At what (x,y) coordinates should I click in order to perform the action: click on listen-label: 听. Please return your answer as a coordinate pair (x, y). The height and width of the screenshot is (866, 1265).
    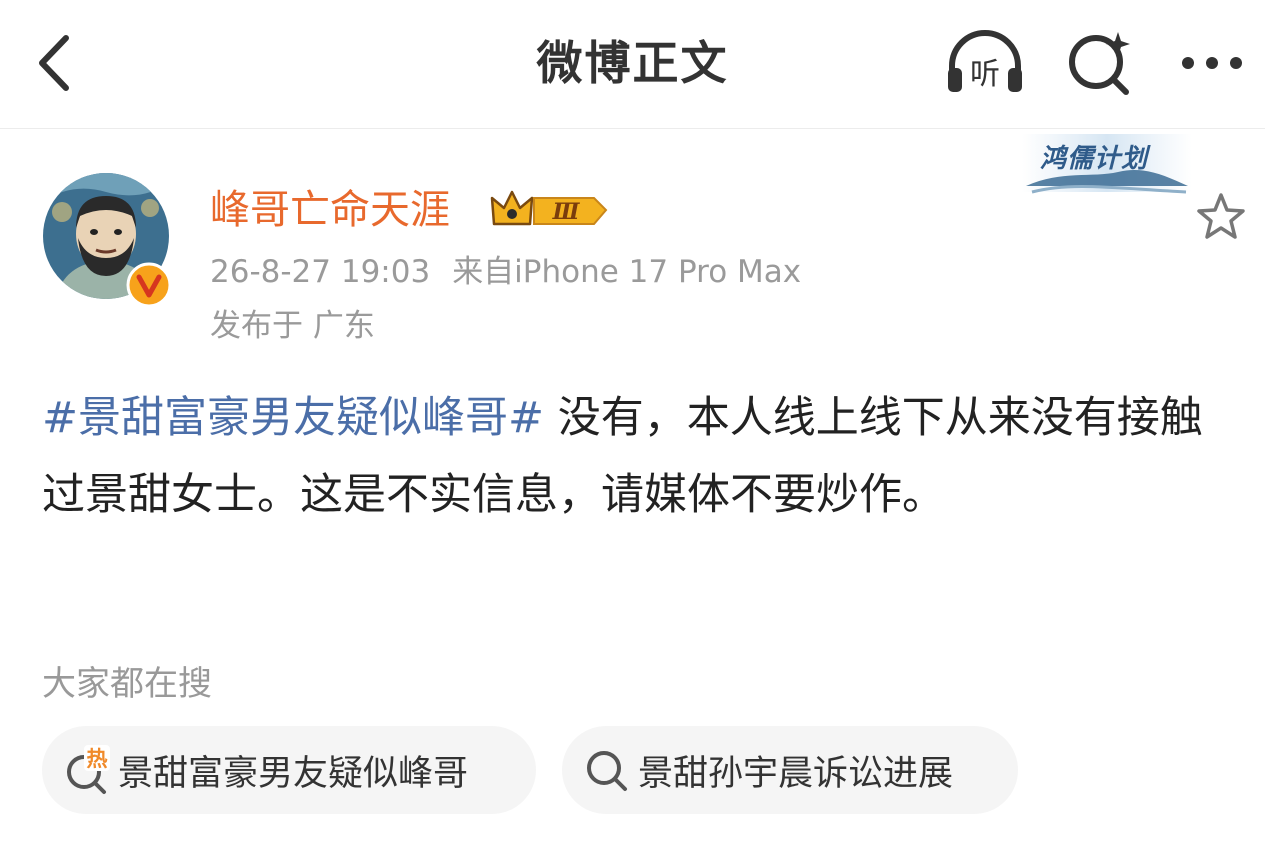
    Looking at the image, I should click on (985, 74).